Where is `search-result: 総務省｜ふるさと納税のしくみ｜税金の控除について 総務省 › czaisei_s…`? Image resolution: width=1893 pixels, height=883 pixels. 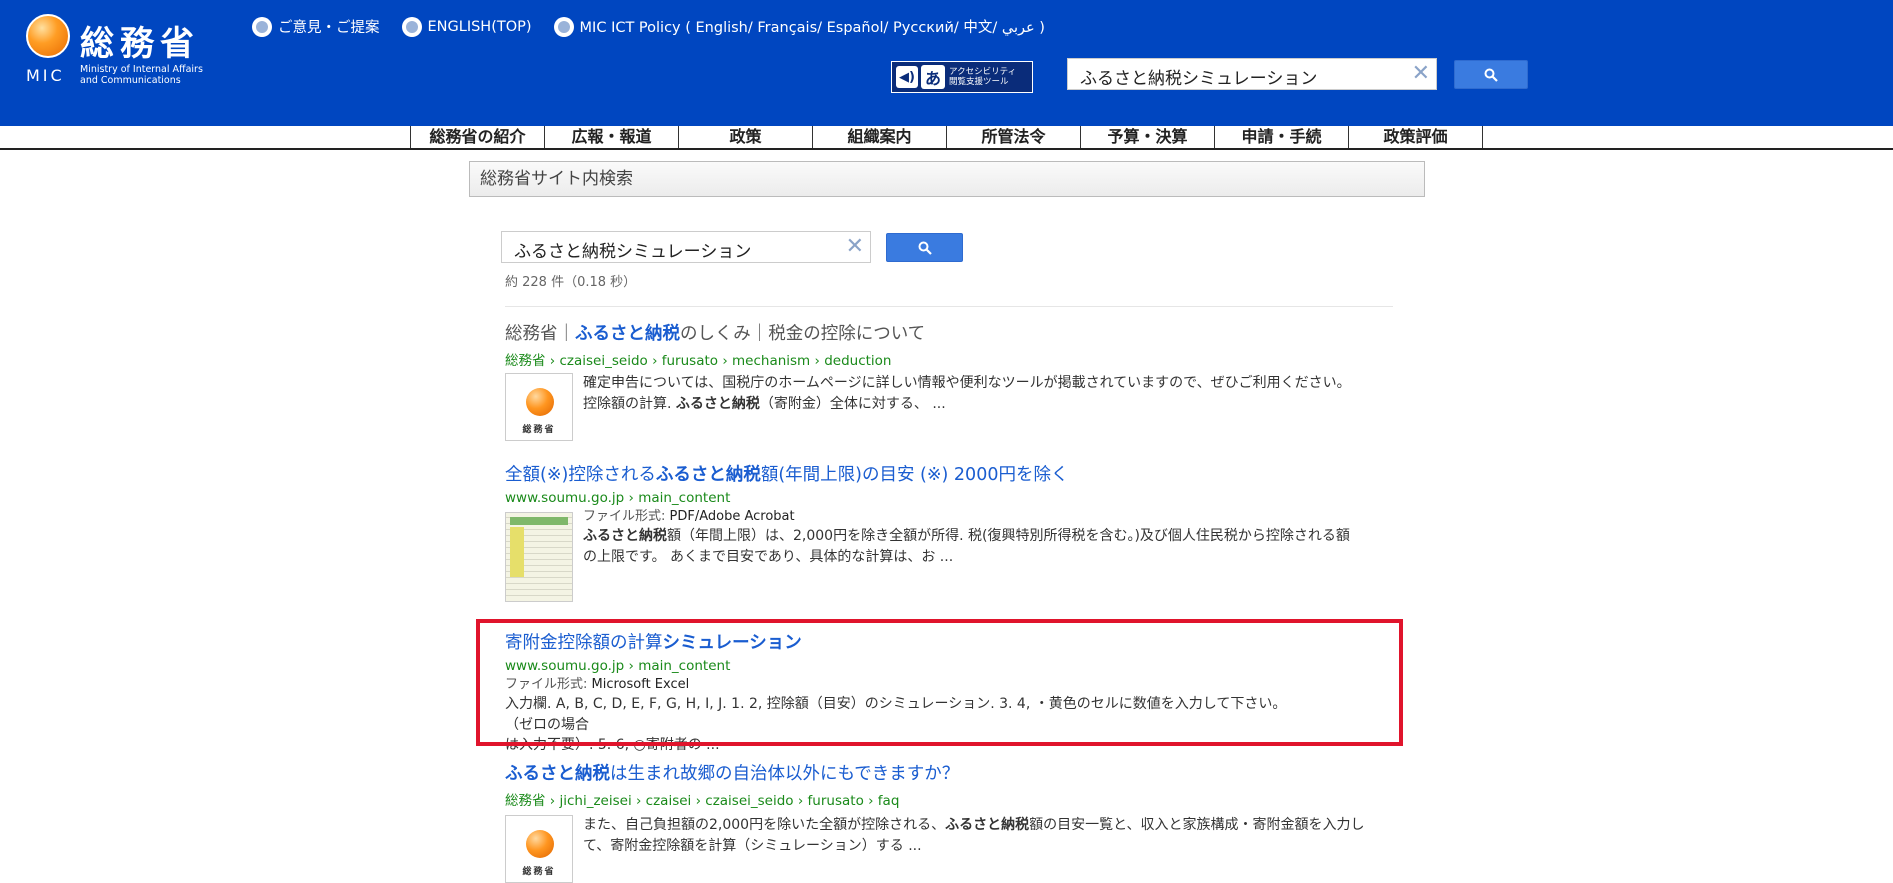 search-result: 総務省｜ふるさと納税のしくみ｜税金の控除について 総務省 › czaisei_s… is located at coordinates (928, 380).